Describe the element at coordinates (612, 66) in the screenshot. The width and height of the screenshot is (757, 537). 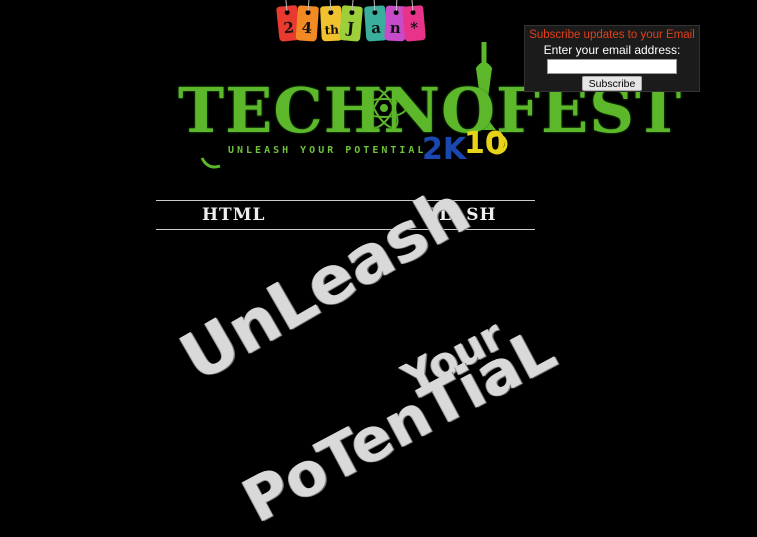
I see `email-input` at that location.